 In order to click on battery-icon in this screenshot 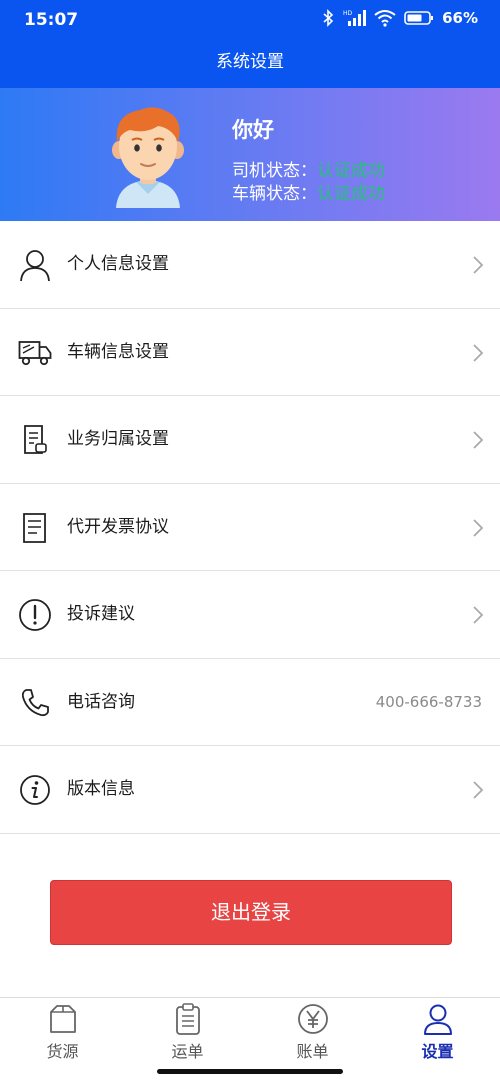, I will do `click(419, 18)`.